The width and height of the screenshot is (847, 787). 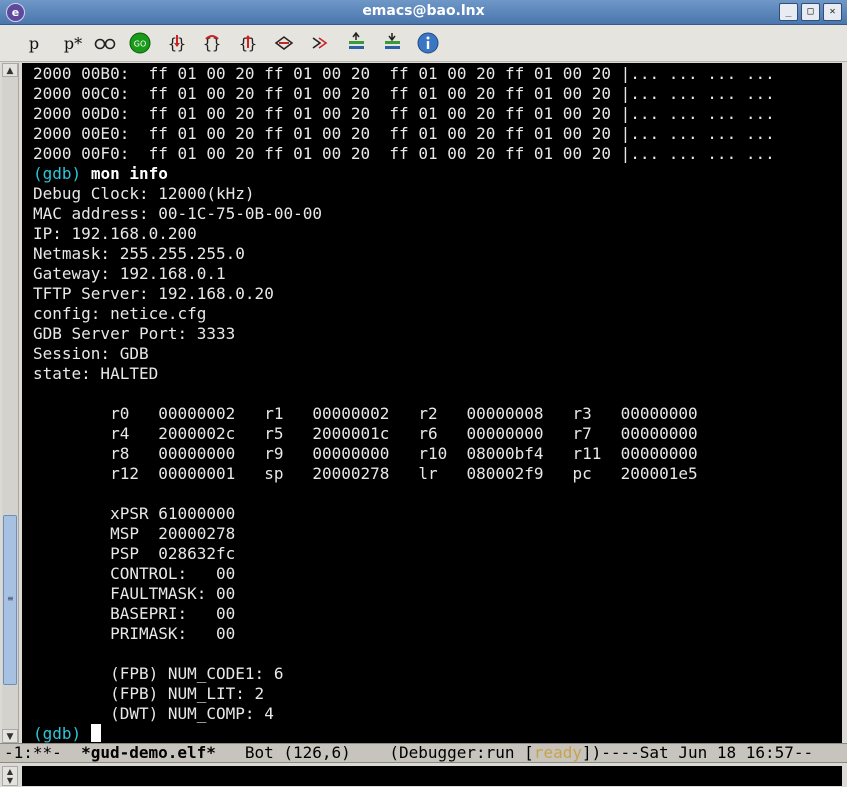 I want to click on modeline-buffer-name: *gud-demo.elf*, so click(x=148, y=752).